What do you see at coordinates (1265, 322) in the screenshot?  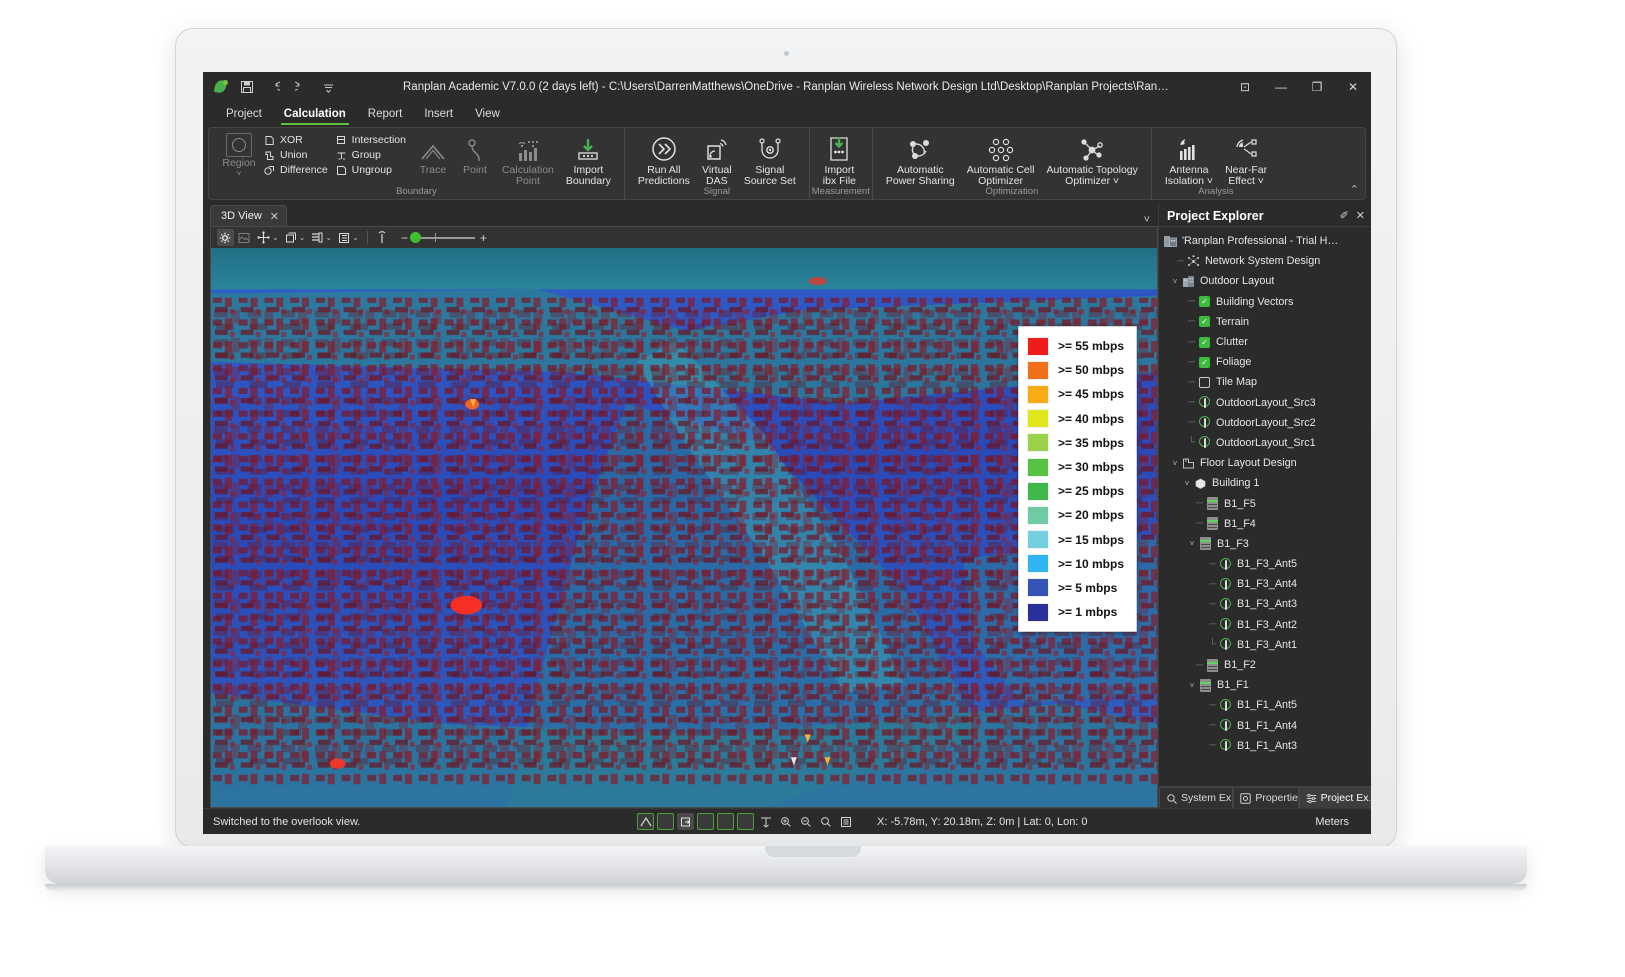 I see `tree-node-terrain: ─ ✓ Terrain` at bounding box center [1265, 322].